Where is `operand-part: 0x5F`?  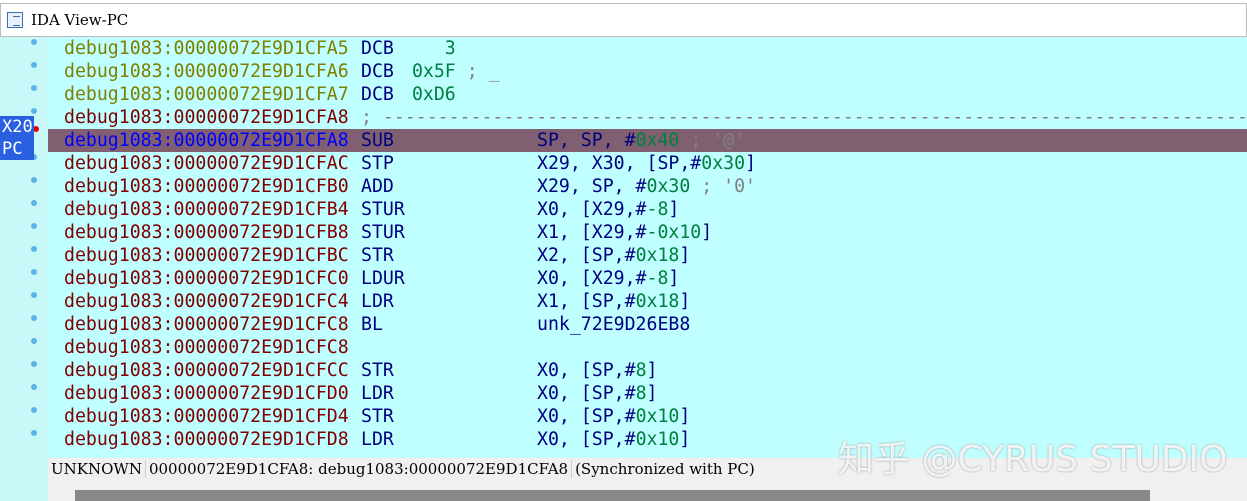 operand-part: 0x5F is located at coordinates (428, 71).